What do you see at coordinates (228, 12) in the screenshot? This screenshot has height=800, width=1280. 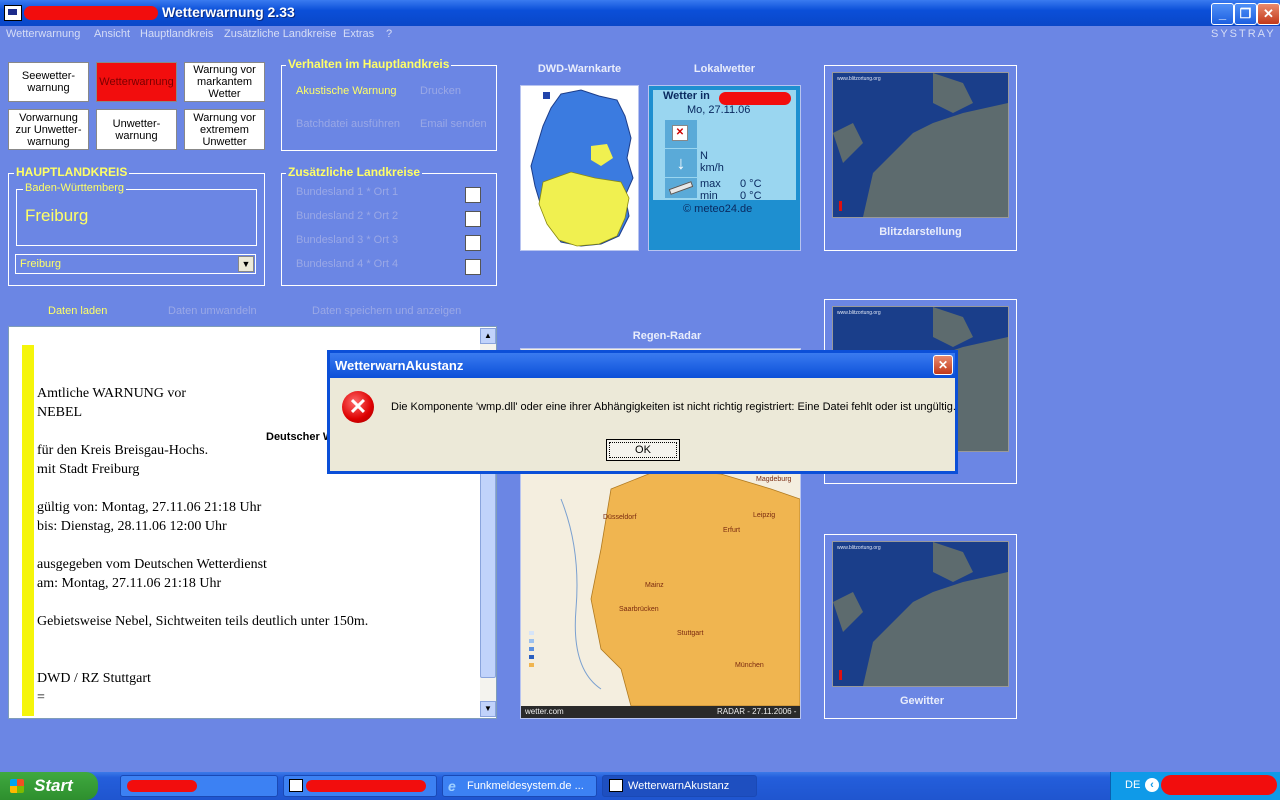 I see `window-title: Wetterwarnung 2.33` at bounding box center [228, 12].